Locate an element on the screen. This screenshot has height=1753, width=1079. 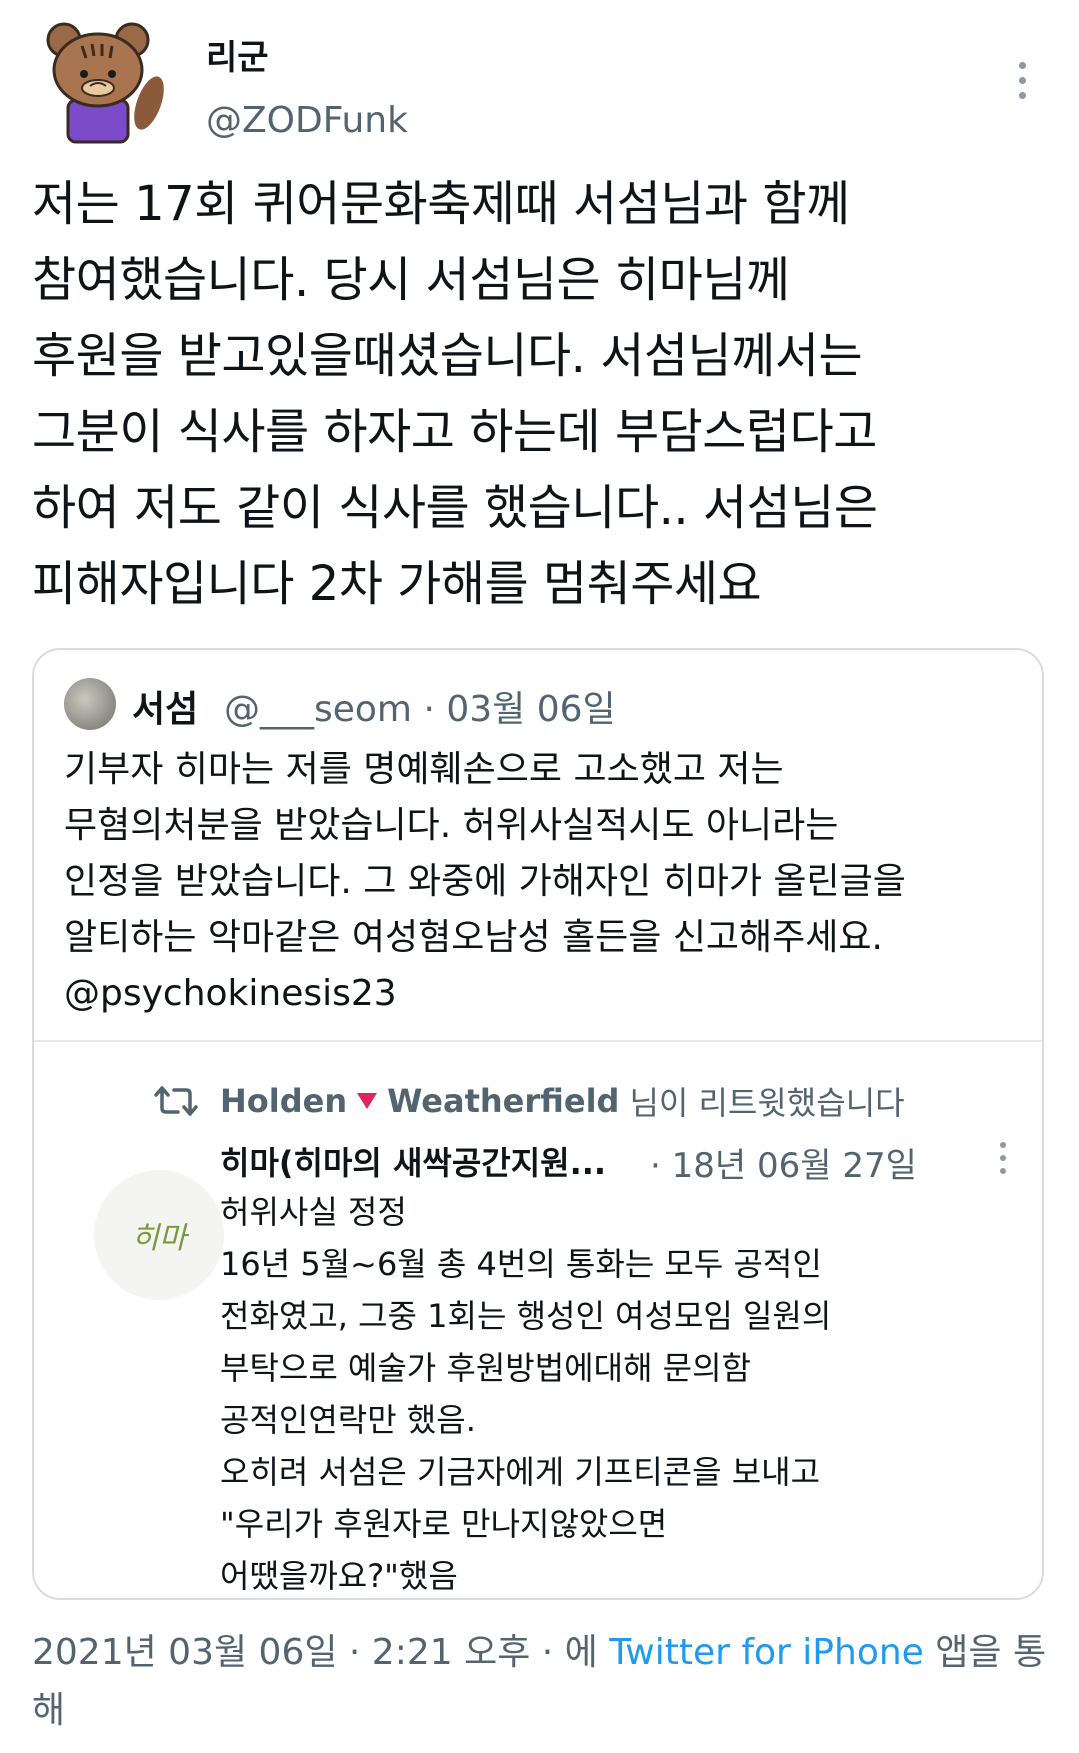
tweet-timestamp: 2021년 03월 06일 · 2:21 오후 · 에 is located at coordinates (315, 1652).